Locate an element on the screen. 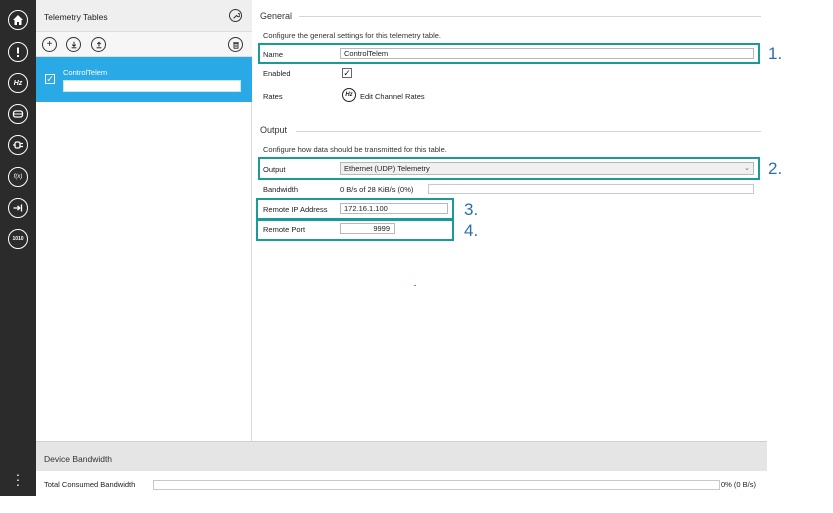  left-rail: Hz f(x) 1010 · · · is located at coordinates (18, 248).